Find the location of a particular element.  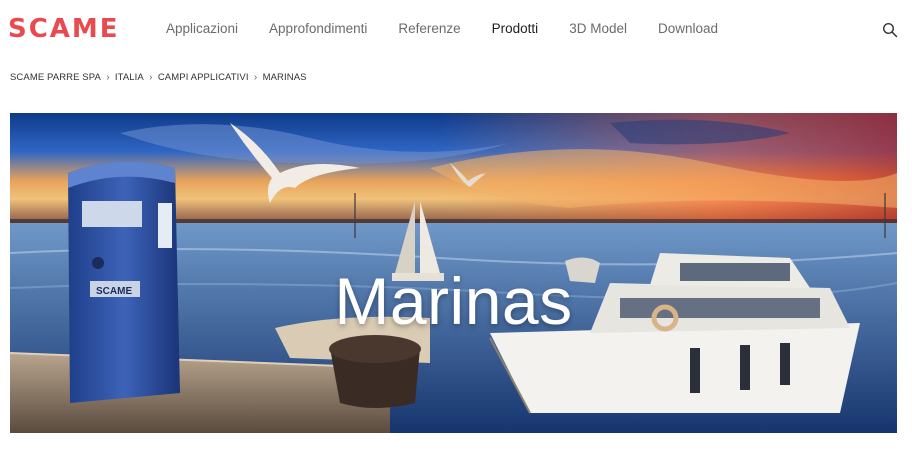

nav-item-applicazioni: Applicazioni is located at coordinates (202, 28).